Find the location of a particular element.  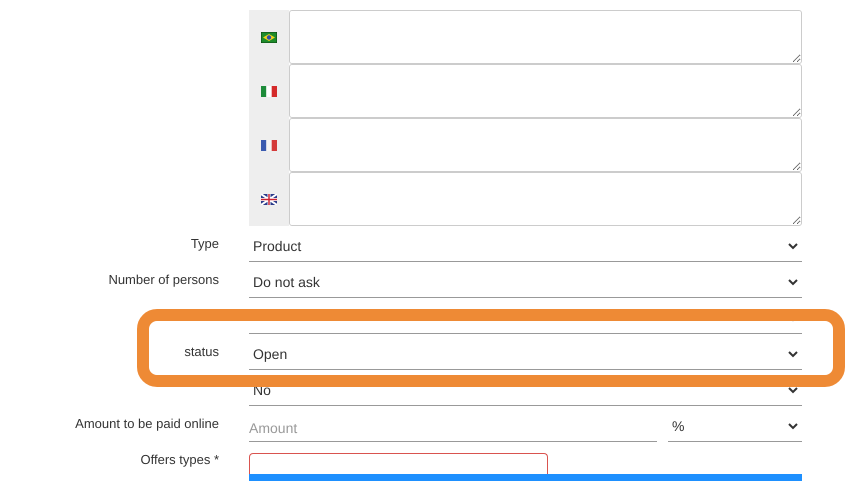

select-field: Open is located at coordinates (525, 352).